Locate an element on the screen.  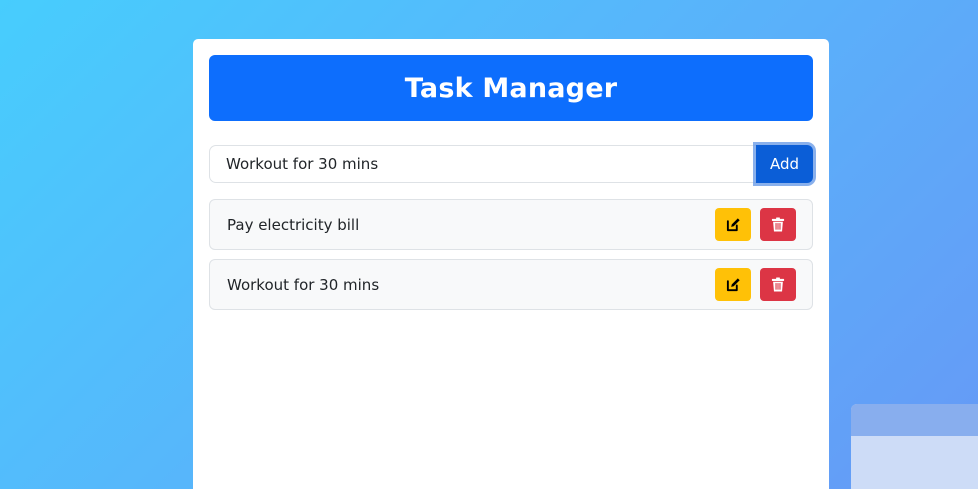
task-input is located at coordinates (482, 164).